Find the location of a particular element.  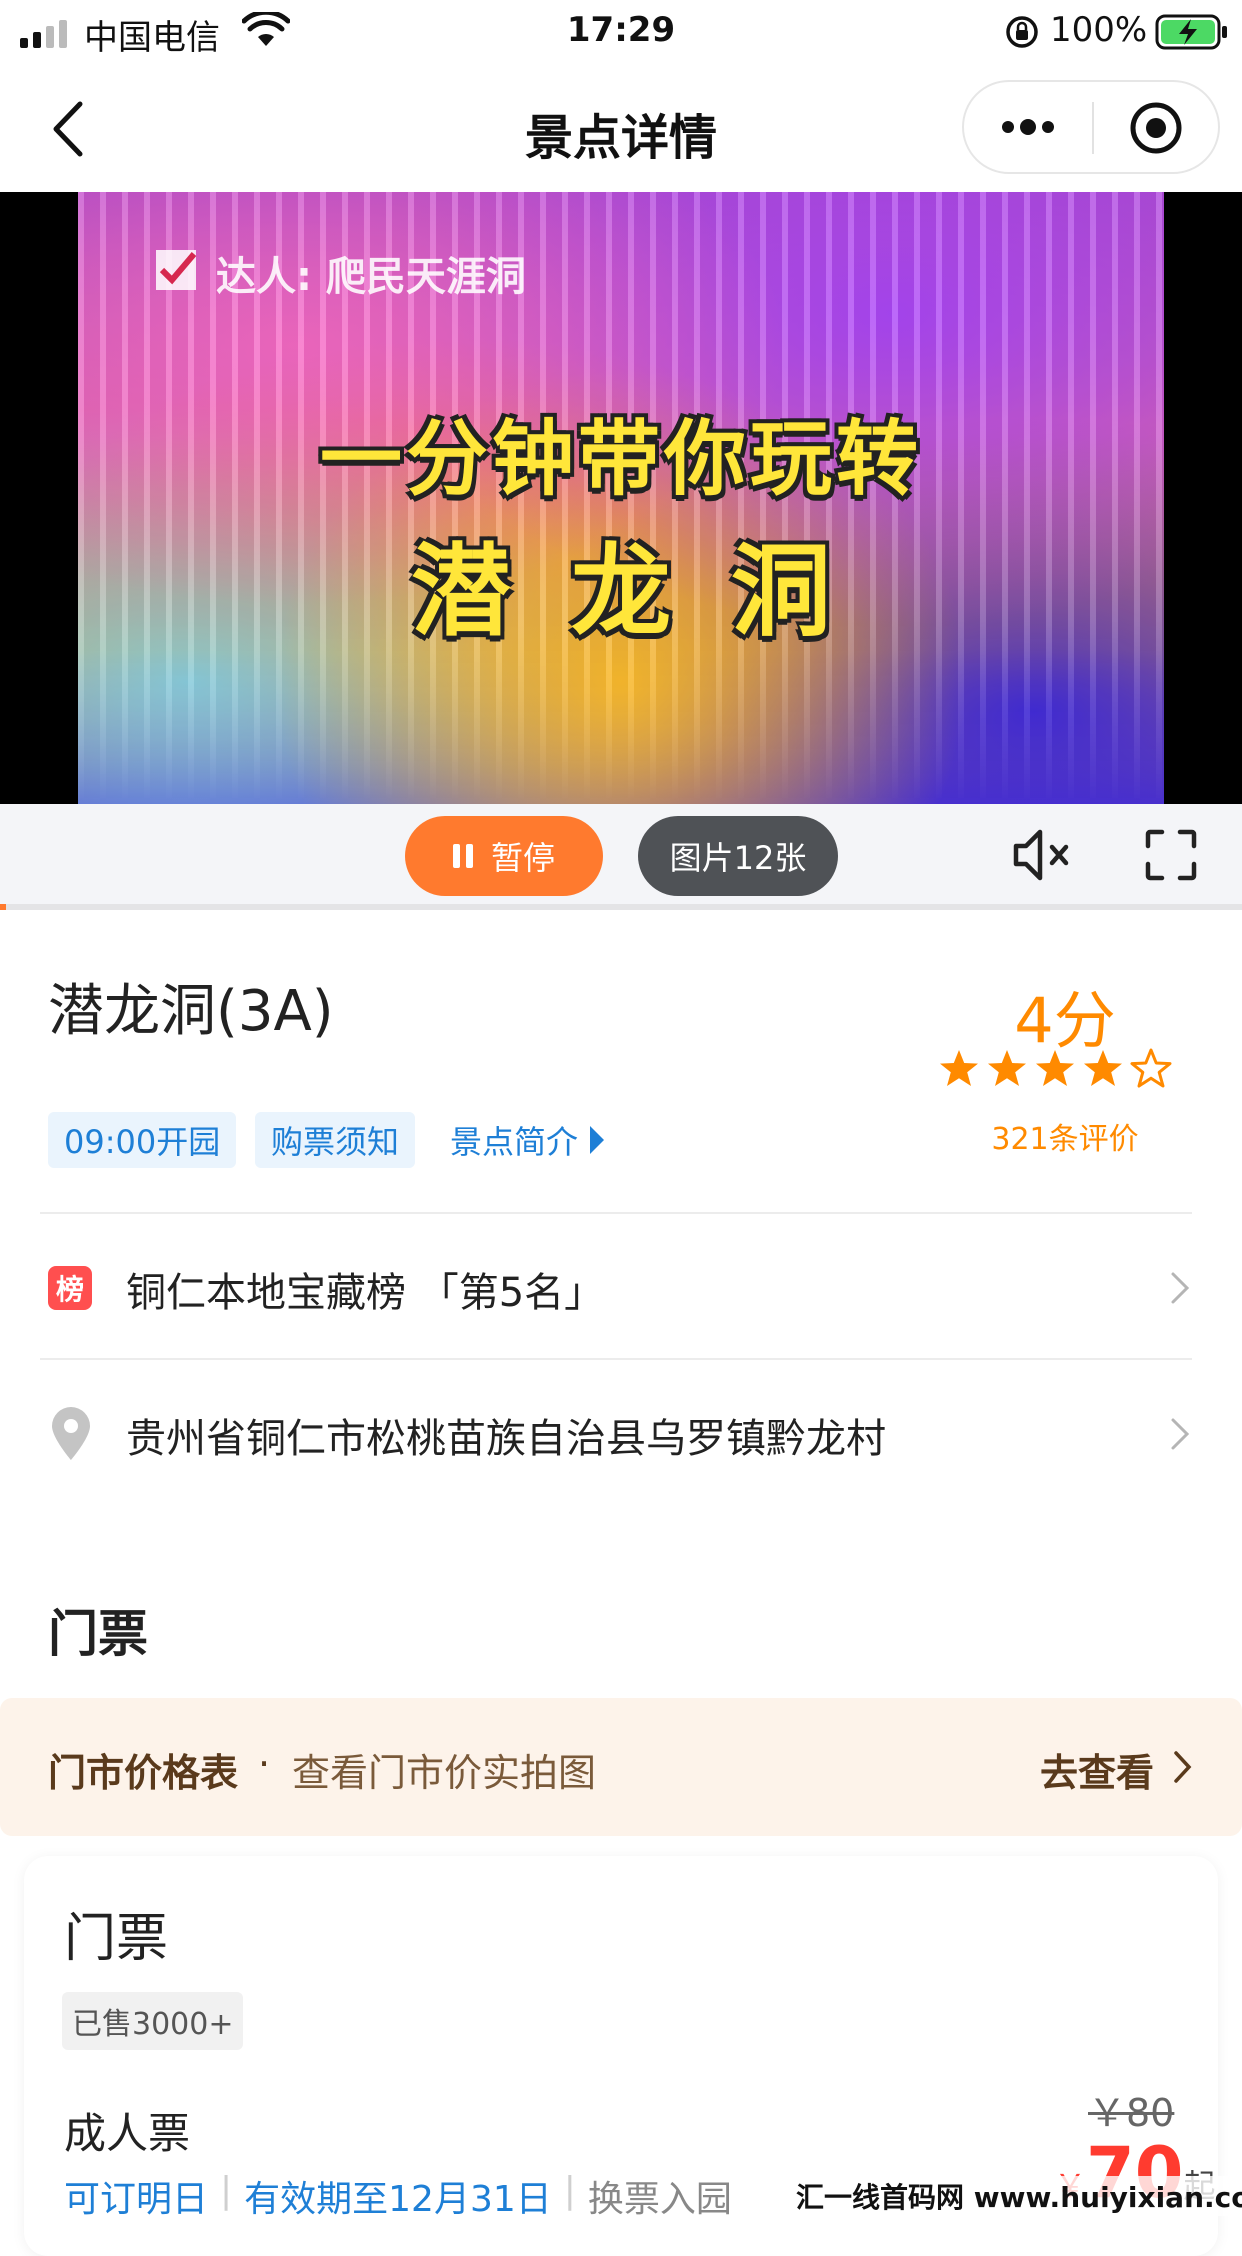

watermark: 汇一线首码网 www.huiyixian.com is located at coordinates (1019, 2196).